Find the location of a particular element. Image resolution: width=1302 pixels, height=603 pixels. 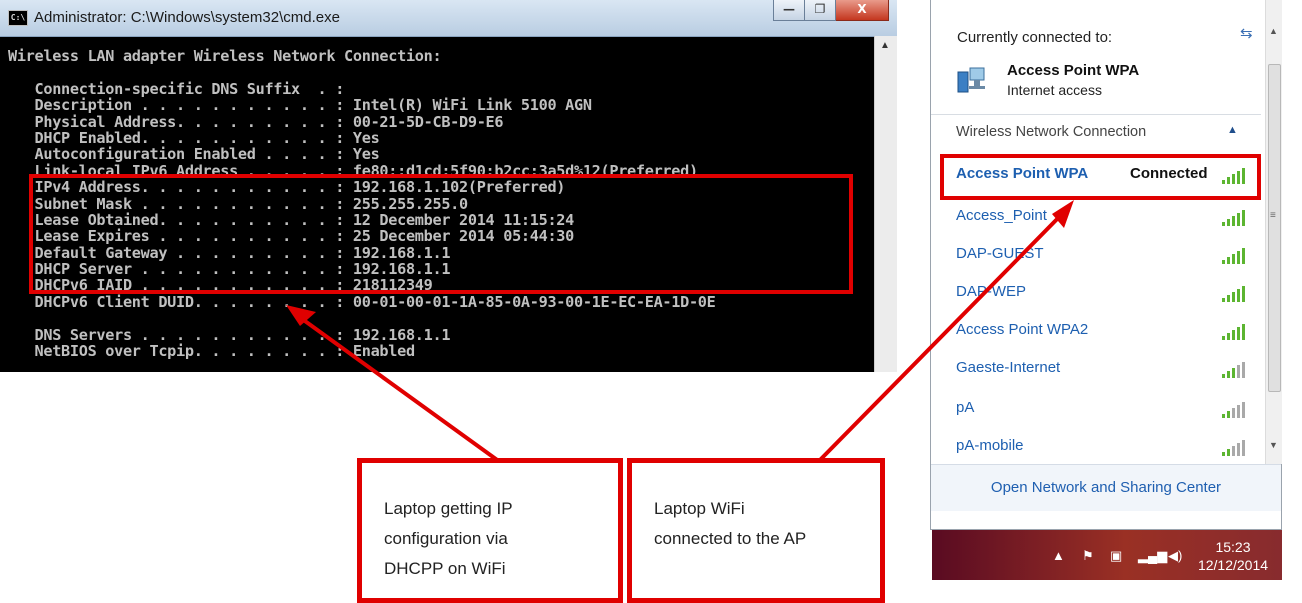

callout-right-line-2: connected to the AP is located at coordinates (730, 538).